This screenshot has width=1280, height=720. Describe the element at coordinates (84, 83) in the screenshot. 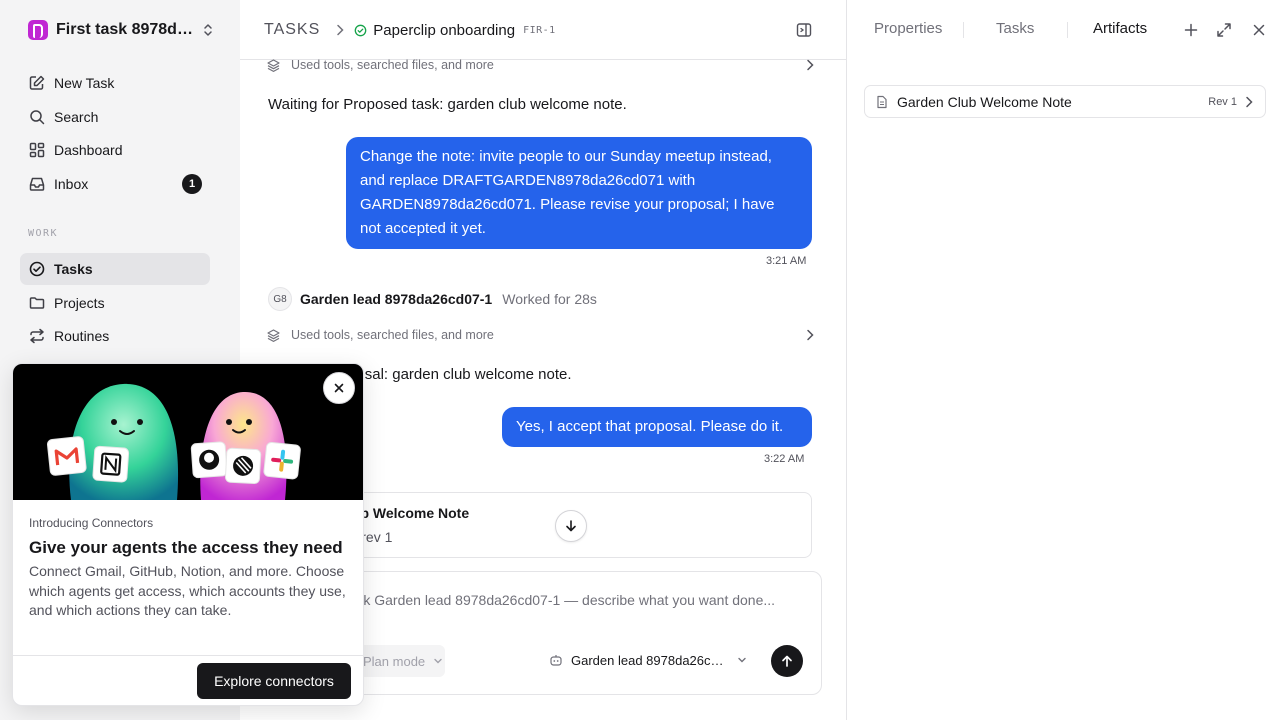

I see `nav-label: New Task` at that location.